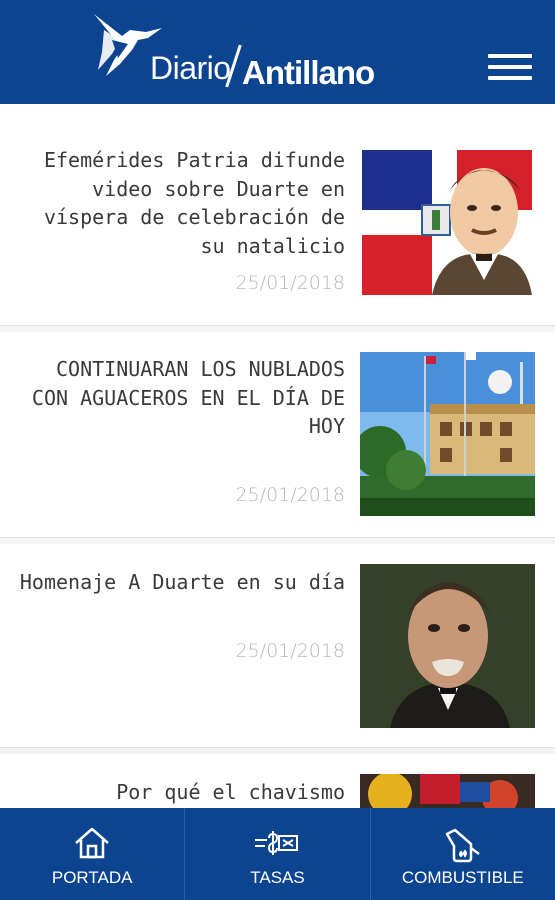  I want to click on app-header: Diario Antillano, so click(277, 52).